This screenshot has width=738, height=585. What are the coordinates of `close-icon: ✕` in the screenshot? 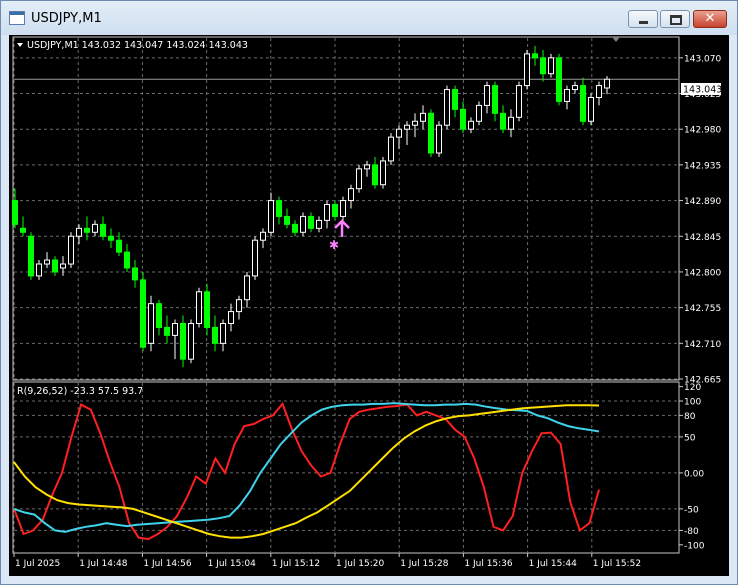 It's located at (710, 18).